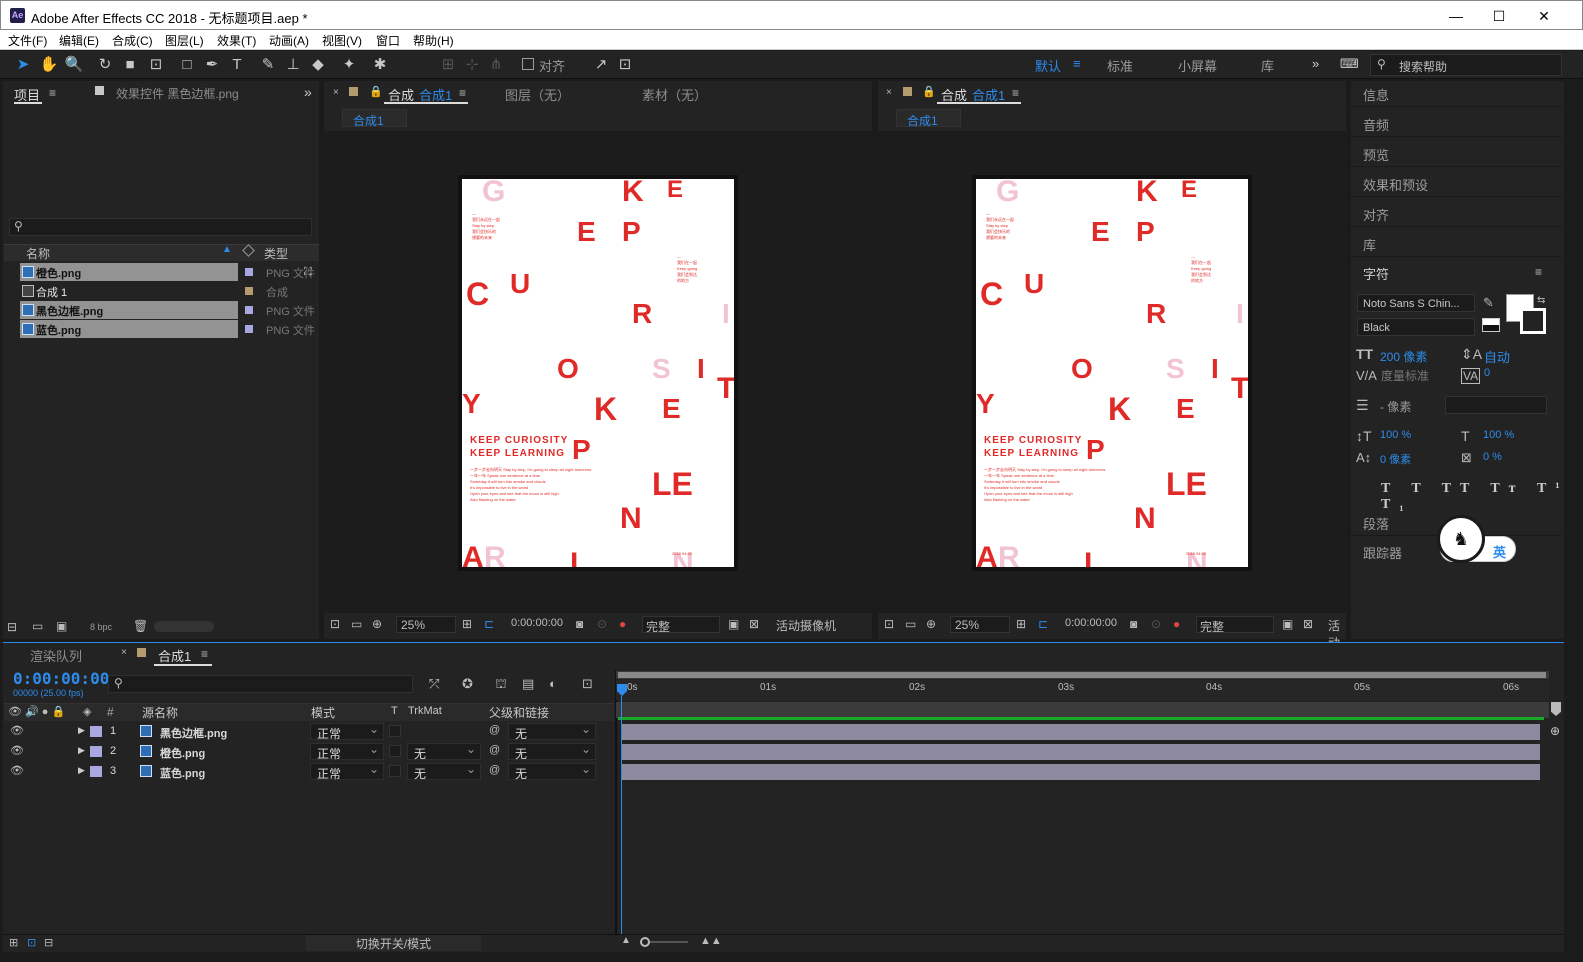 The height and width of the screenshot is (962, 1583). Describe the element at coordinates (105, 65) in the screenshot. I see `rotate-tool-icon: ↻` at that location.